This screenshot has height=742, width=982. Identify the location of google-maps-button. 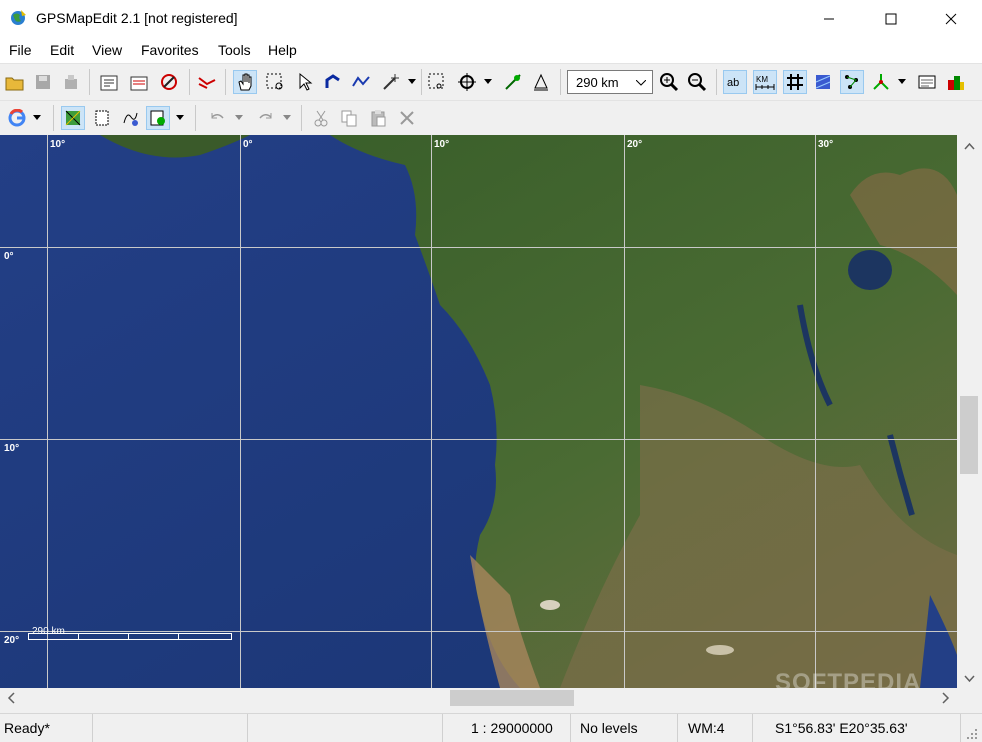
(17, 118).